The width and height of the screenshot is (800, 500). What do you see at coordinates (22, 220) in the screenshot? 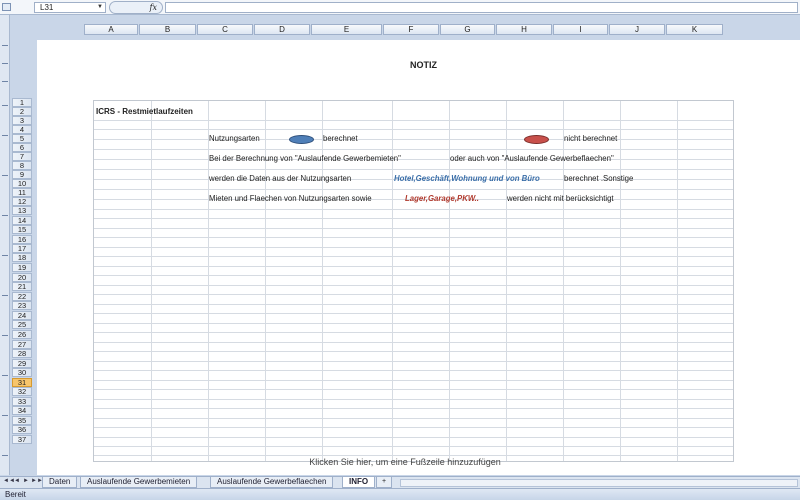
I see `row-header: 14` at bounding box center [22, 220].